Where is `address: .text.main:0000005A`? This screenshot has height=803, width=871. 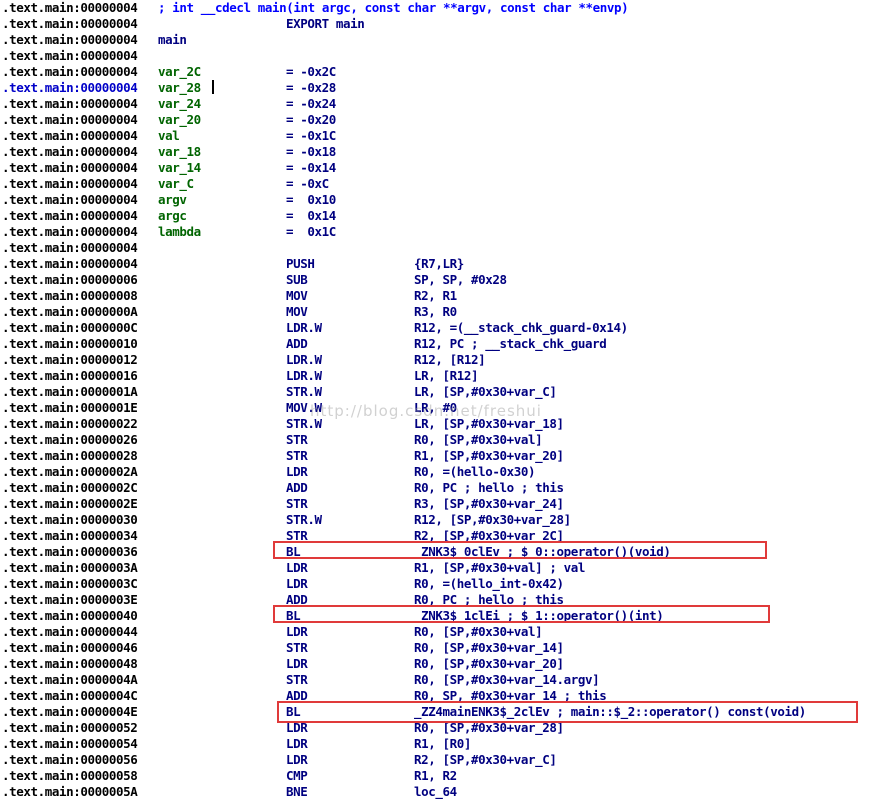
address: .text.main:0000005A is located at coordinates (70, 792).